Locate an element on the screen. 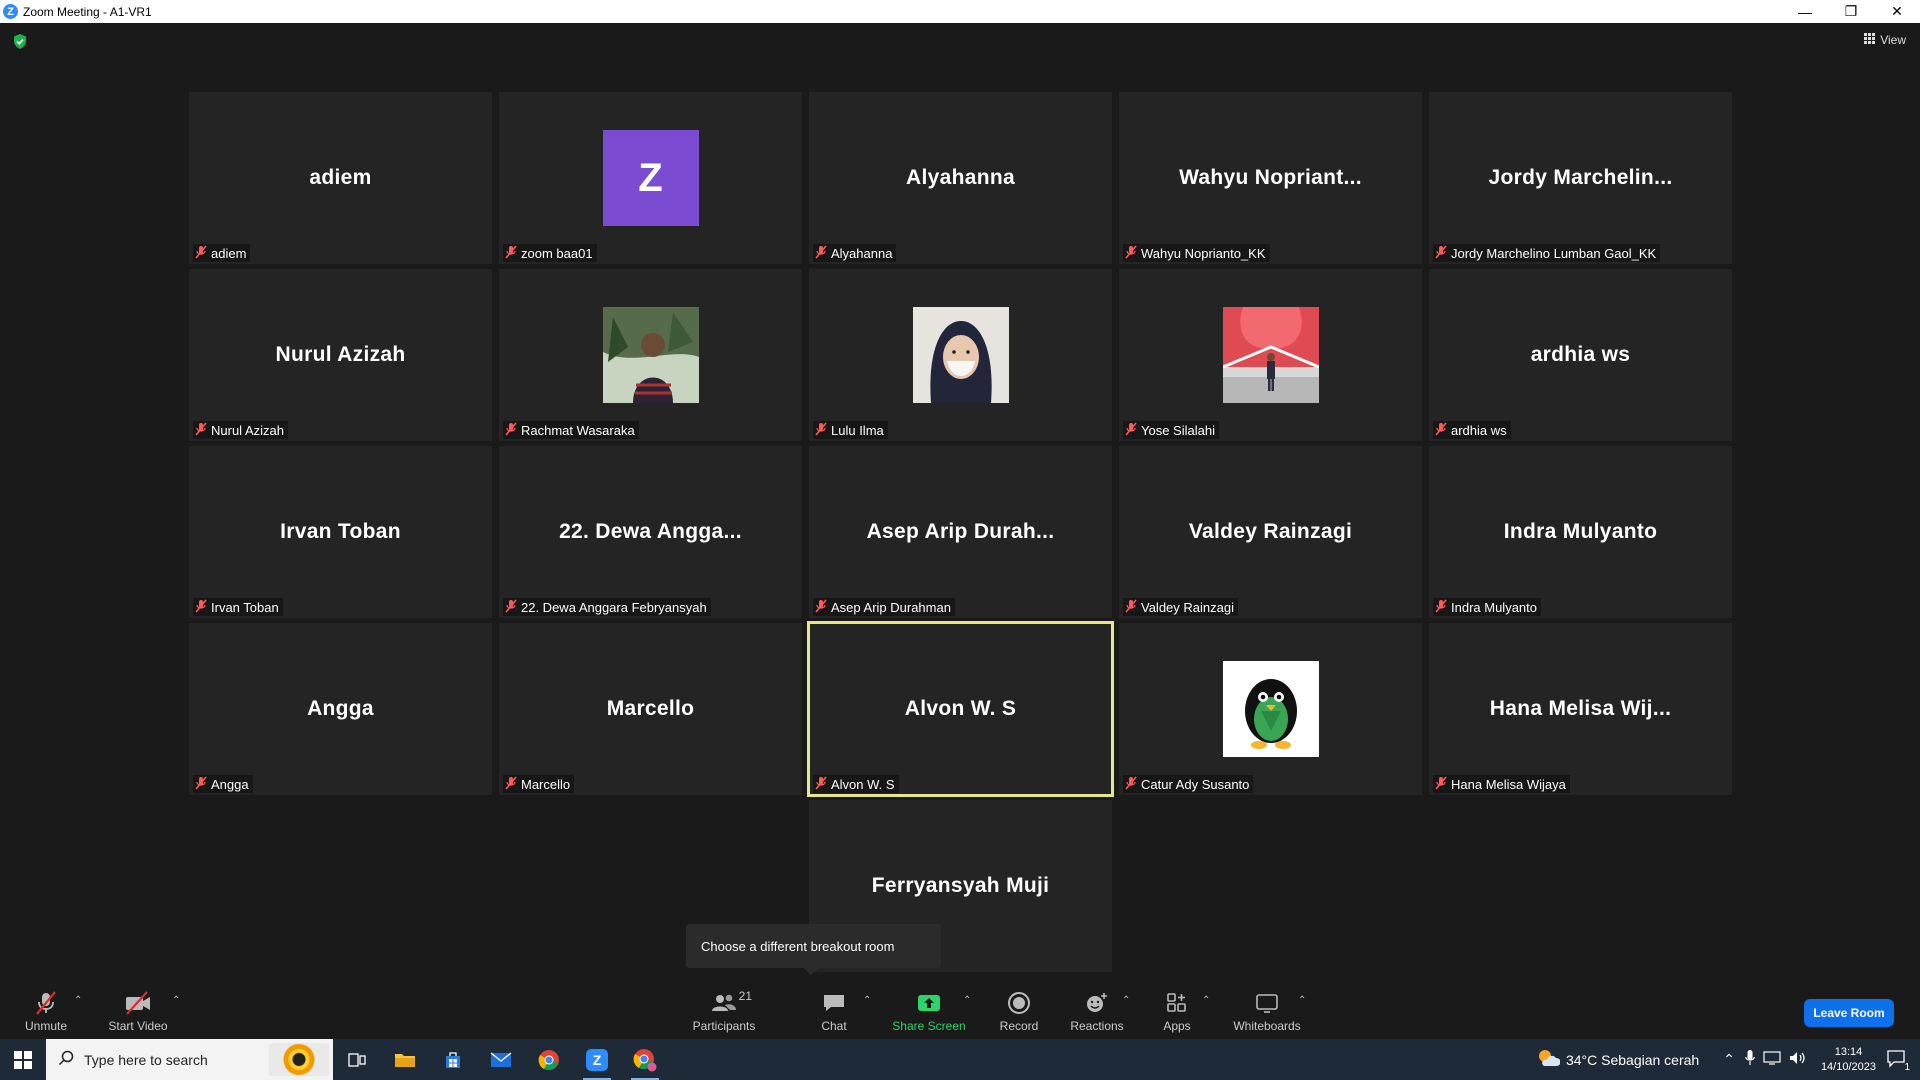 Image resolution: width=1920 pixels, height=1080 pixels. participant-tile: adiem adiem is located at coordinates (340, 178).